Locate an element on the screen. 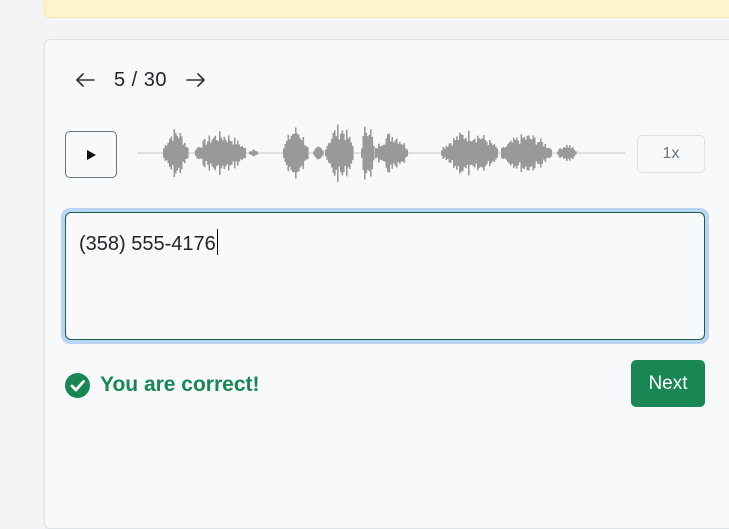 The height and width of the screenshot is (529, 729). next-page-button is located at coordinates (196, 80).